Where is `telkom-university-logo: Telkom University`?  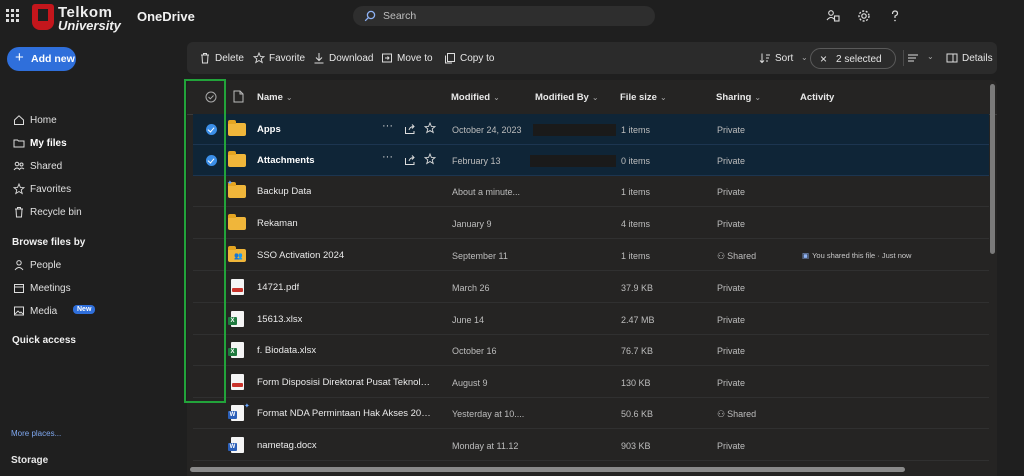
telkom-university-logo: Telkom University is located at coordinates (76, 17).